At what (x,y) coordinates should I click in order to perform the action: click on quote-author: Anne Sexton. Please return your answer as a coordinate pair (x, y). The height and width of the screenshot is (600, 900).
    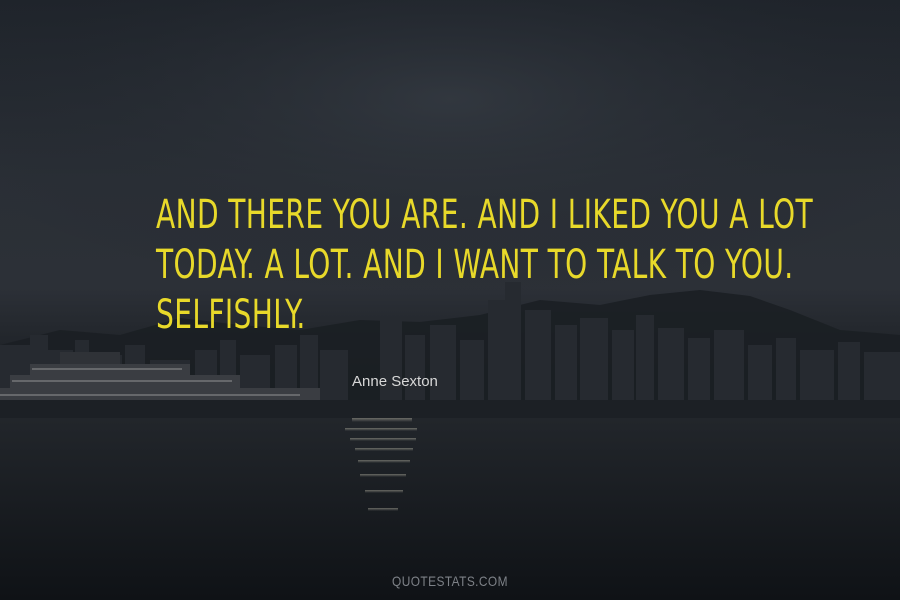
    Looking at the image, I should click on (395, 381).